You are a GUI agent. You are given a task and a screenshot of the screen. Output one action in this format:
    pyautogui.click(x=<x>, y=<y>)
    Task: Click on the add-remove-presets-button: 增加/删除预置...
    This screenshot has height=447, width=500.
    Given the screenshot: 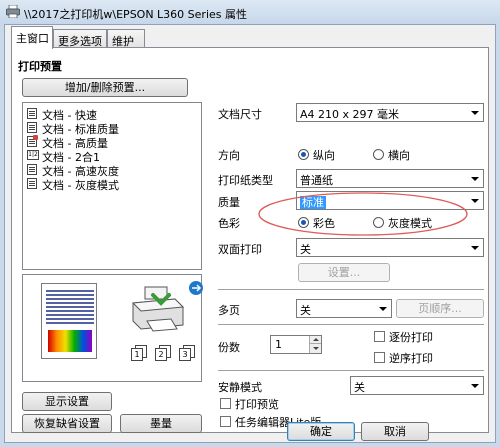 What is the action you would take?
    pyautogui.click(x=105, y=87)
    